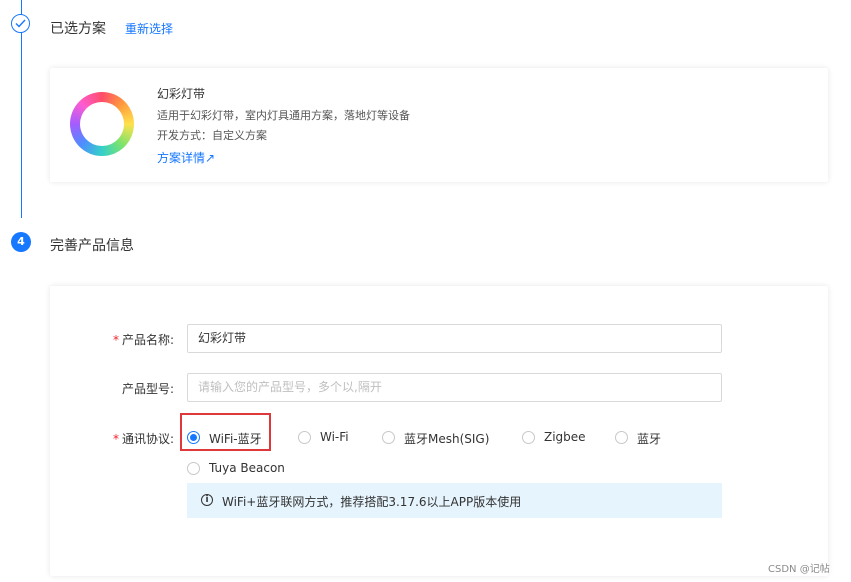 The width and height of the screenshot is (851, 582). I want to click on product-model-input: 请输入您的产品型号，多个以,隔开, so click(454, 387).